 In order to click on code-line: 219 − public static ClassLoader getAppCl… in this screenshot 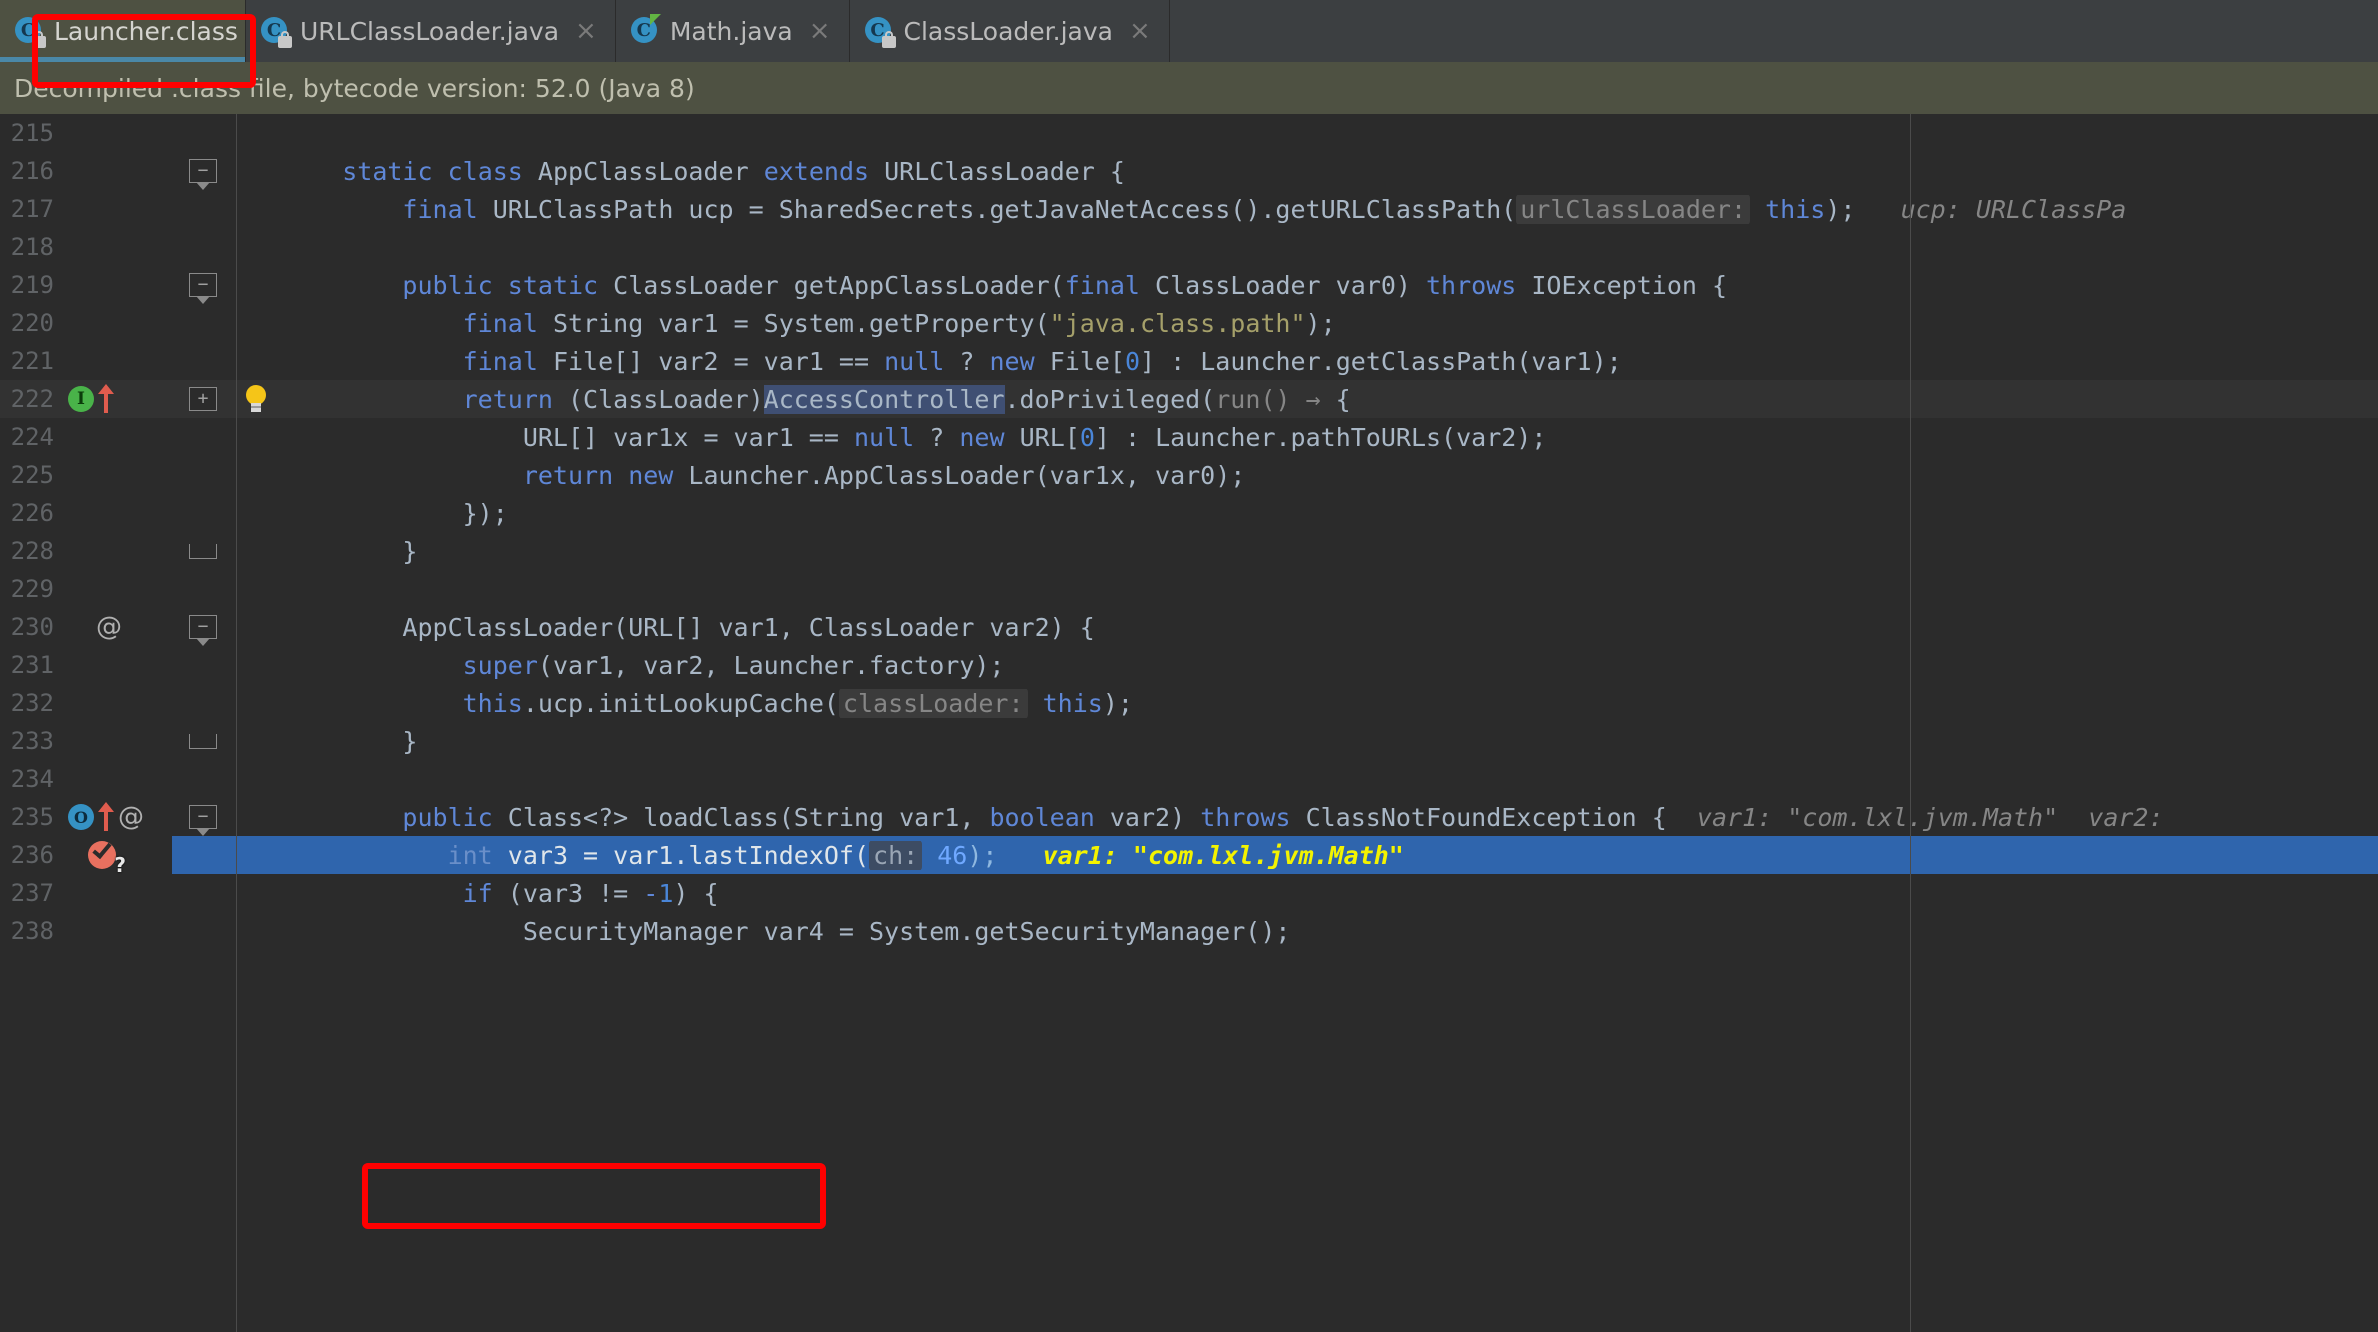, I will do `click(1189, 285)`.